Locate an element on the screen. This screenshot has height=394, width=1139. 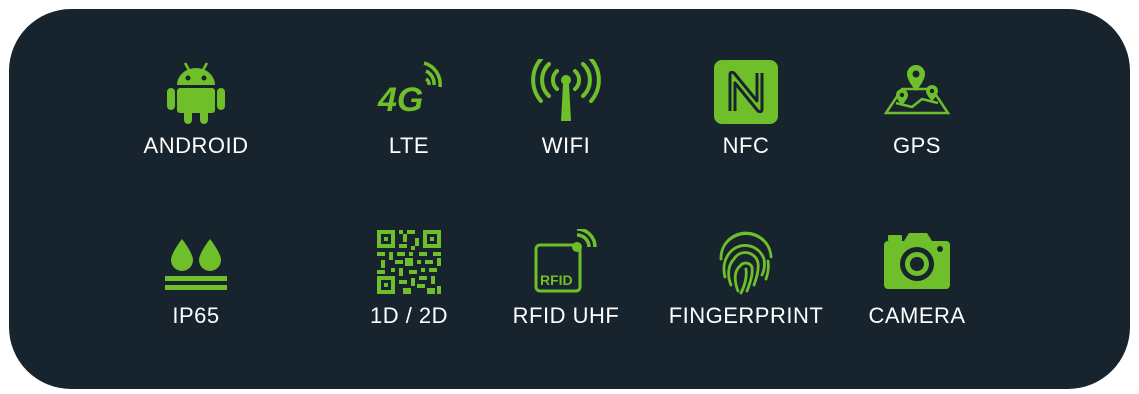
feature-label: IP65 is located at coordinates (196, 315).